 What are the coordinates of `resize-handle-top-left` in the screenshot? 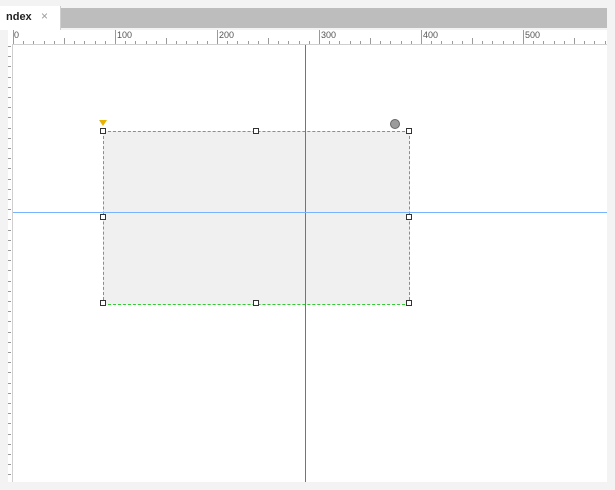 It's located at (103, 131).